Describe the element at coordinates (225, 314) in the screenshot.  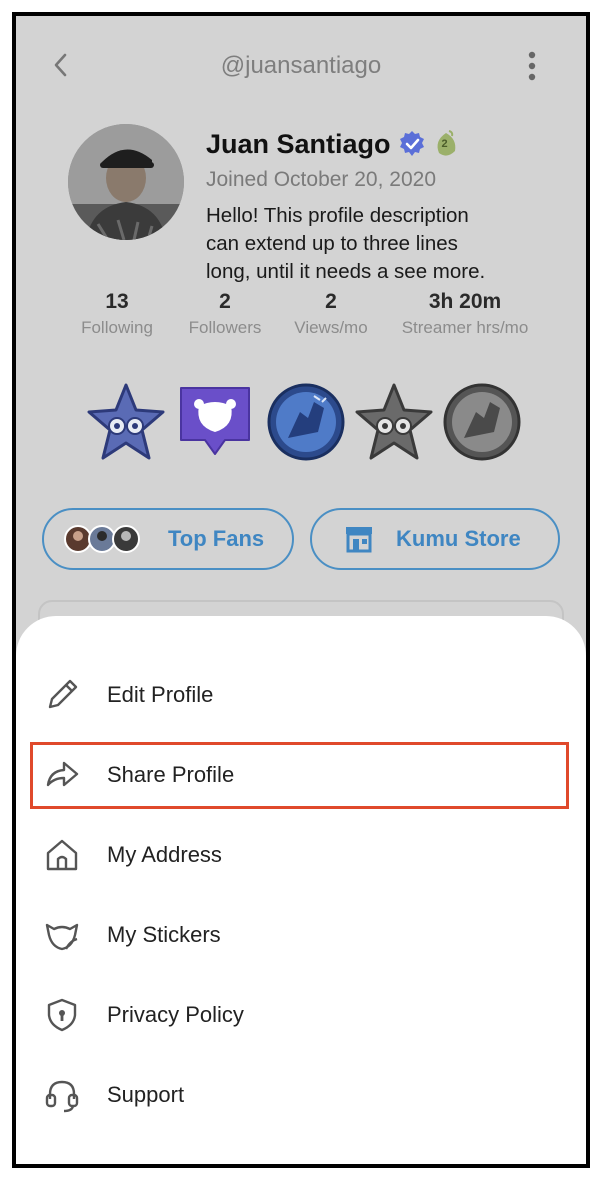
I see `stat-followers: 2 Followers` at that location.